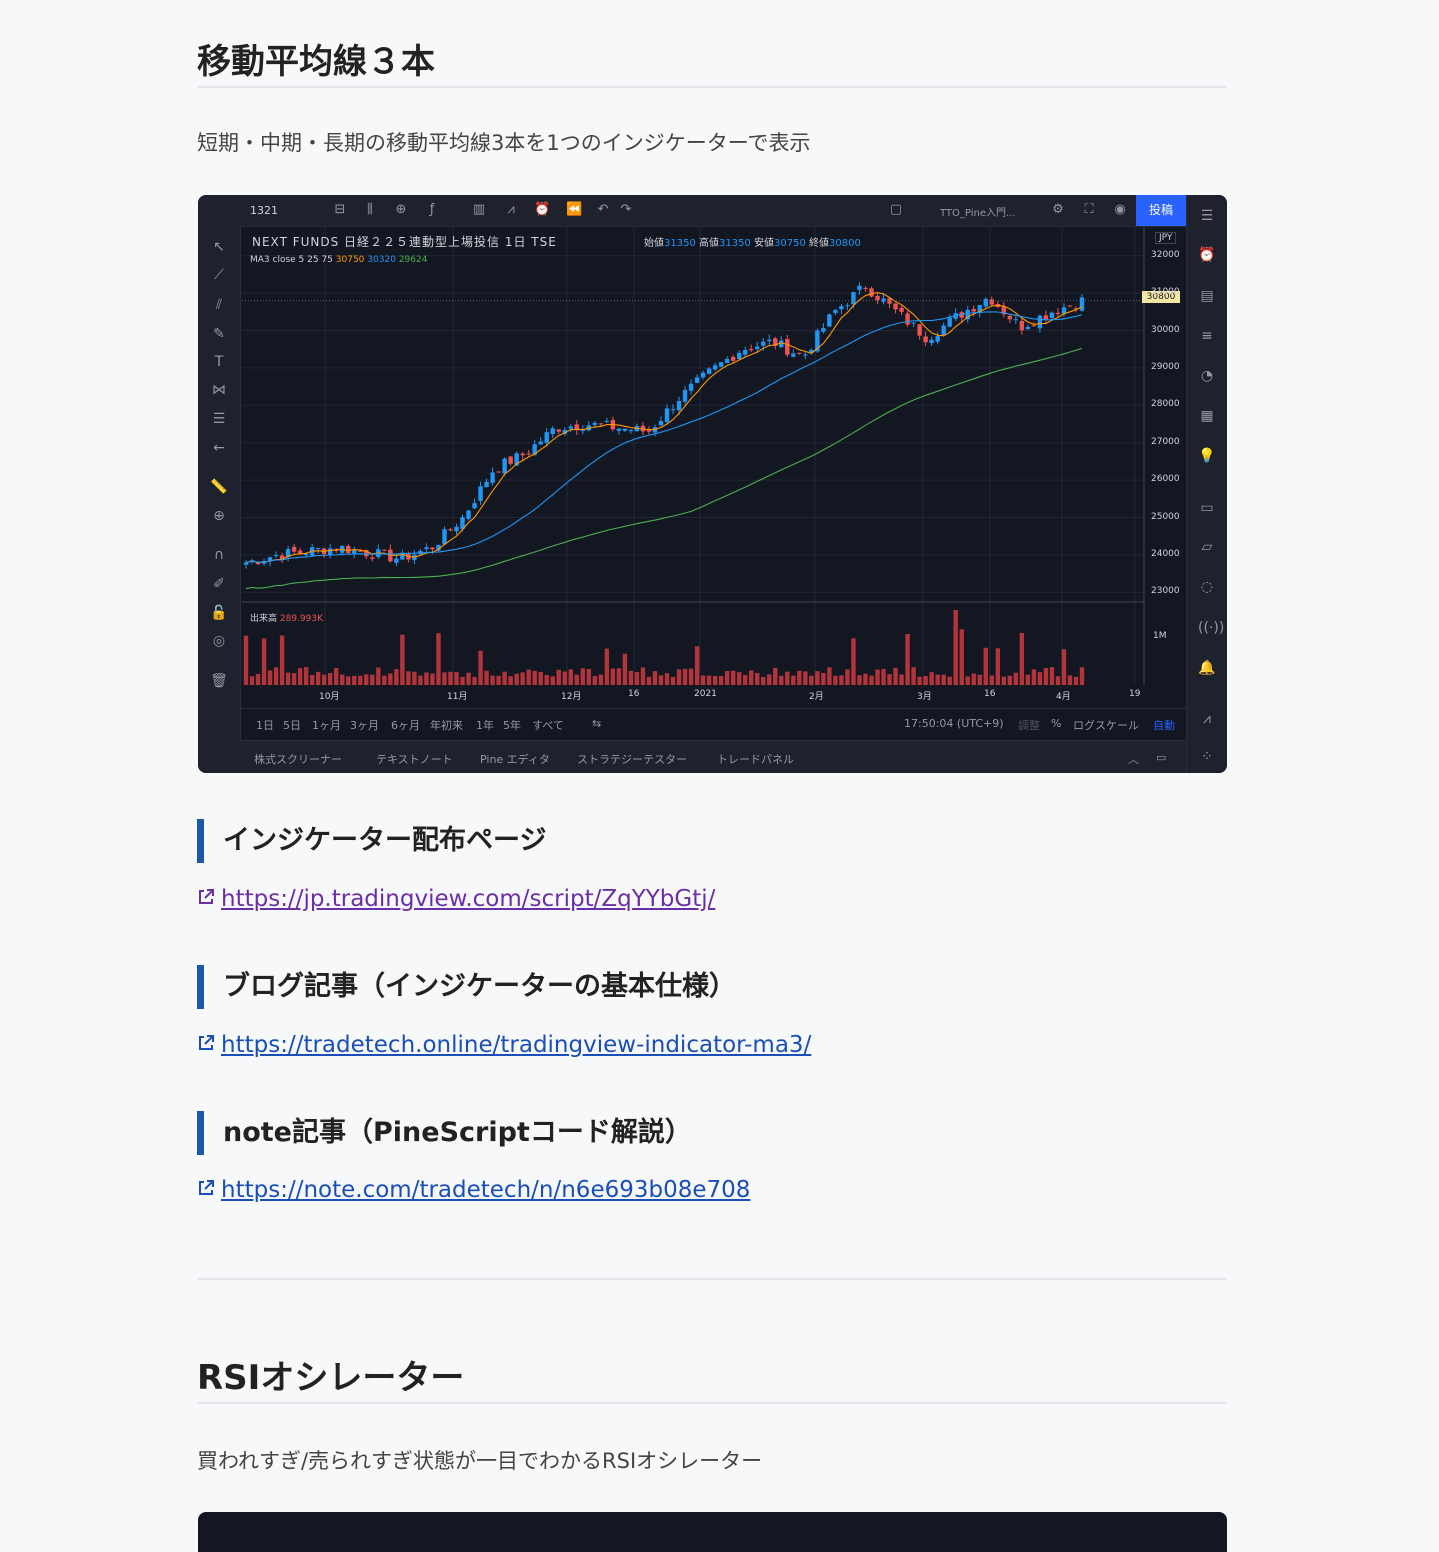  I want to click on lock-icon: 🔓, so click(219, 613).